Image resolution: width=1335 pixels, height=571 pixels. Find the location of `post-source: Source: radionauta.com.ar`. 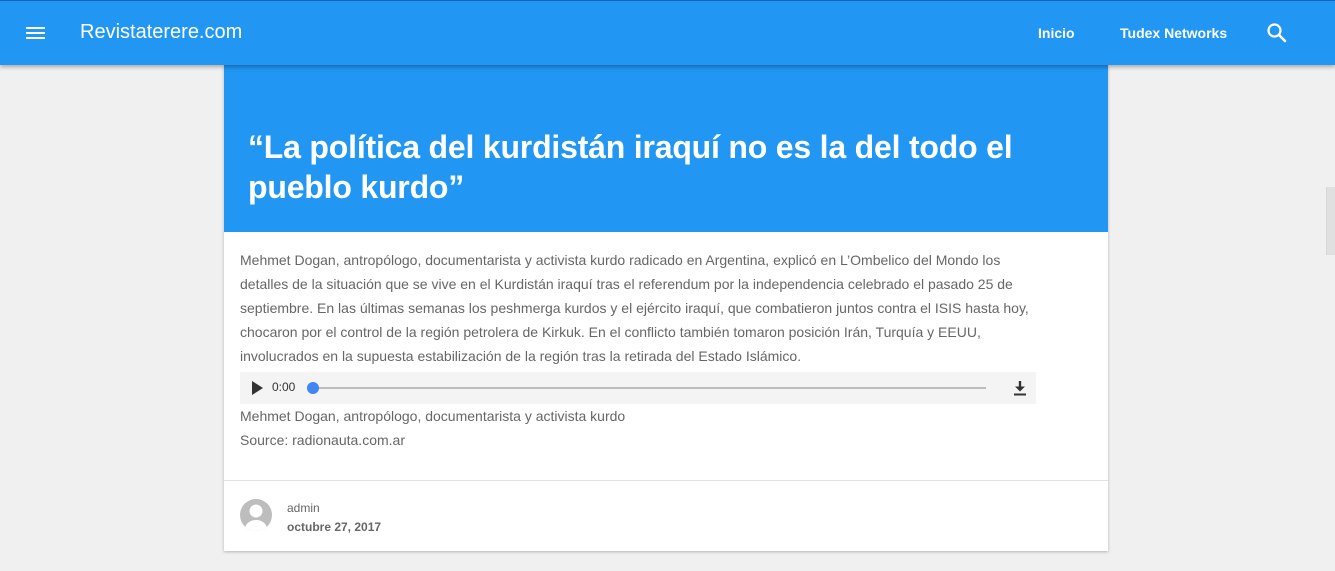

post-source: Source: radionauta.com.ar is located at coordinates (322, 440).